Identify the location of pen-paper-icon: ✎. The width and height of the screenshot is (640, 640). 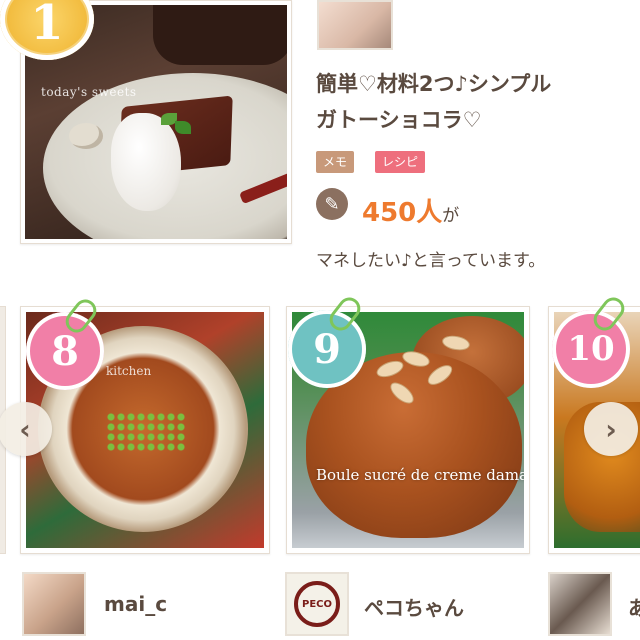
(332, 204).